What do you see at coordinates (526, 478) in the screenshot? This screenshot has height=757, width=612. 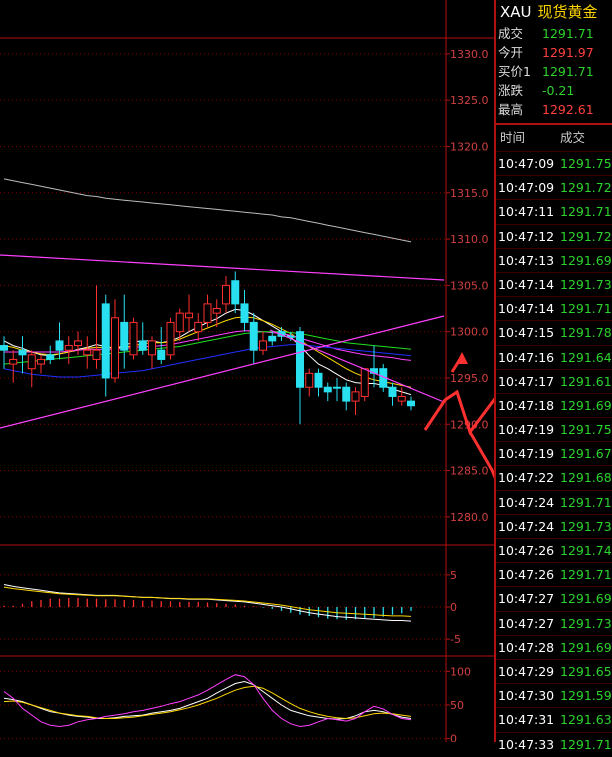 I see `tick-time: 10:47:22` at bounding box center [526, 478].